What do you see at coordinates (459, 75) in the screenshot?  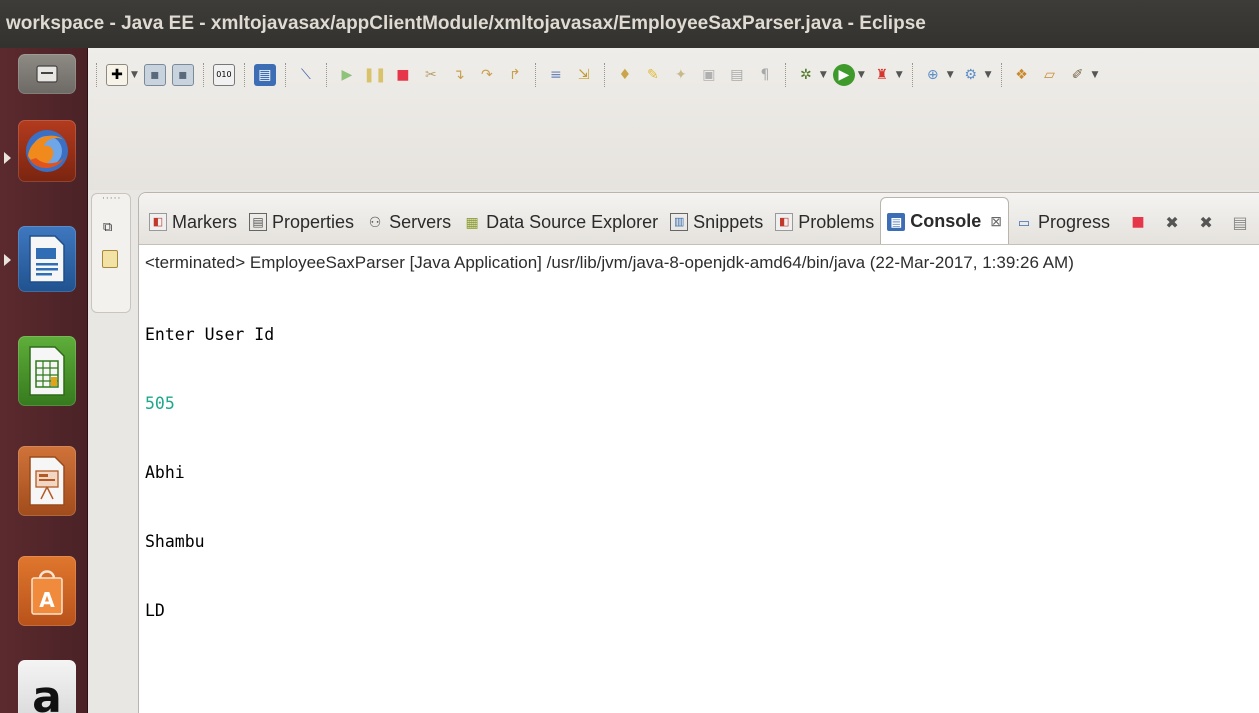 I see `step-into-icon: ↴` at bounding box center [459, 75].